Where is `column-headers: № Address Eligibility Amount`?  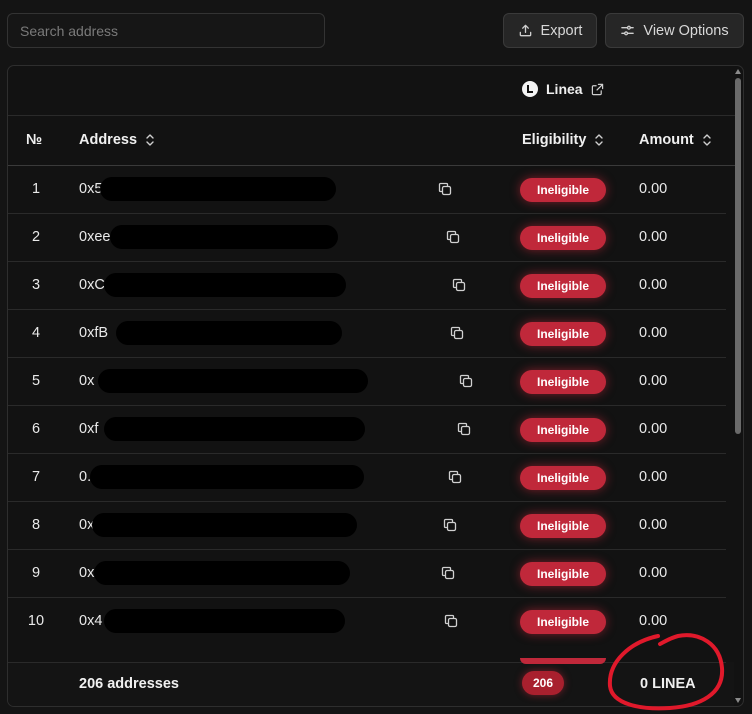 column-headers: № Address Eligibility Amount is located at coordinates (371, 140).